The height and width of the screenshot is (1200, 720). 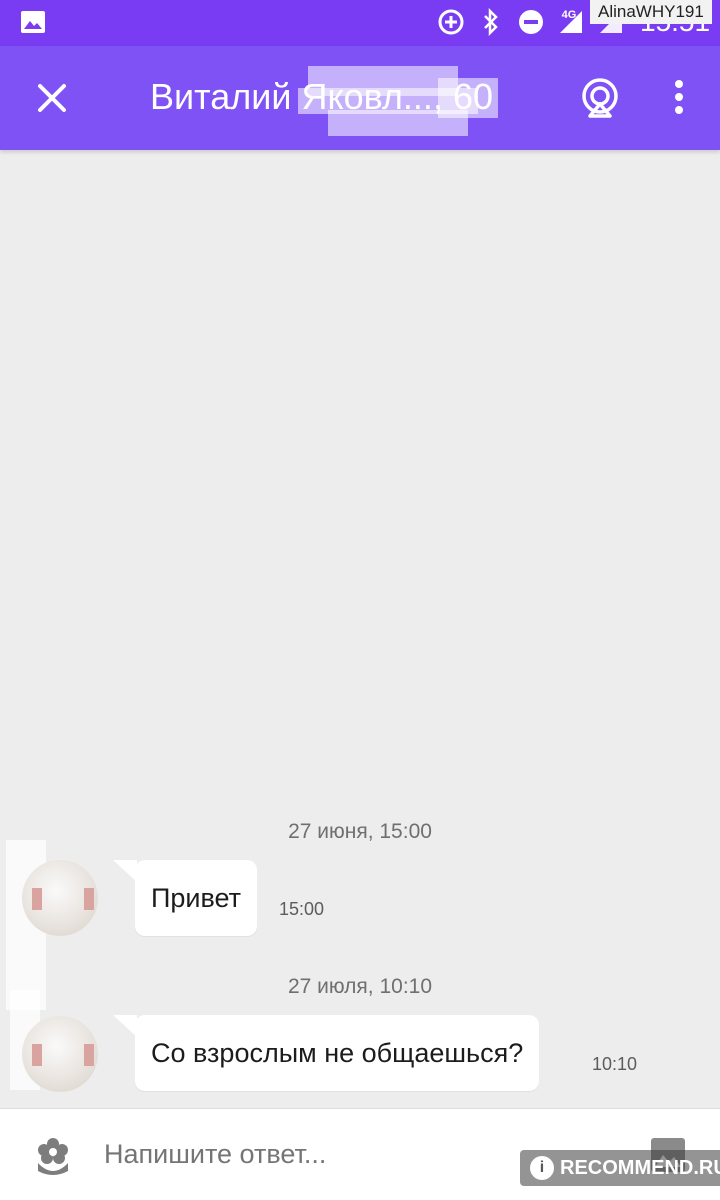 I want to click on redaction-overlay, so click(x=403, y=99).